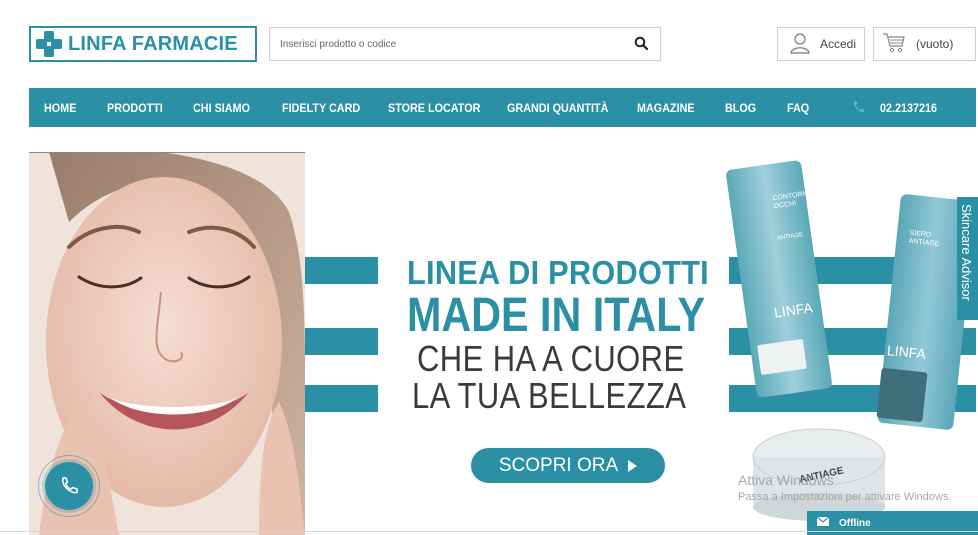 The image size is (978, 535). What do you see at coordinates (556, 315) in the screenshot?
I see `hero-title-line2: MADE IN ITALY` at bounding box center [556, 315].